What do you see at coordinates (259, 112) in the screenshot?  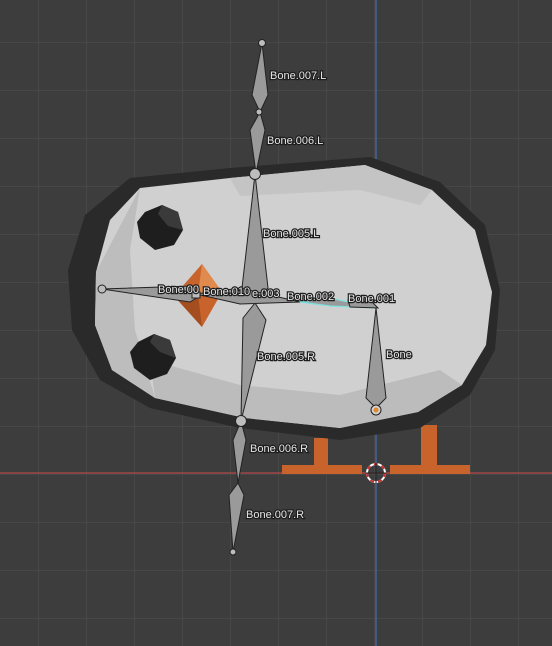 I see `bone-006-l-joint` at bounding box center [259, 112].